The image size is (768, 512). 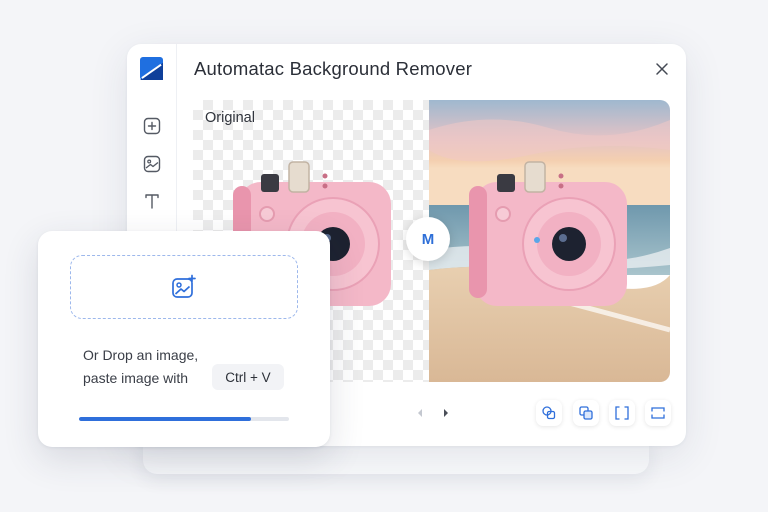 I want to click on drop-hint-line-2: paste image with, so click(x=136, y=378).